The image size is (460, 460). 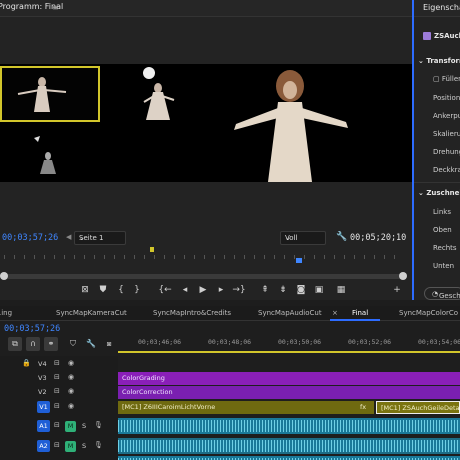 I want to click on compare-icon: ▣, so click(x=319, y=290).